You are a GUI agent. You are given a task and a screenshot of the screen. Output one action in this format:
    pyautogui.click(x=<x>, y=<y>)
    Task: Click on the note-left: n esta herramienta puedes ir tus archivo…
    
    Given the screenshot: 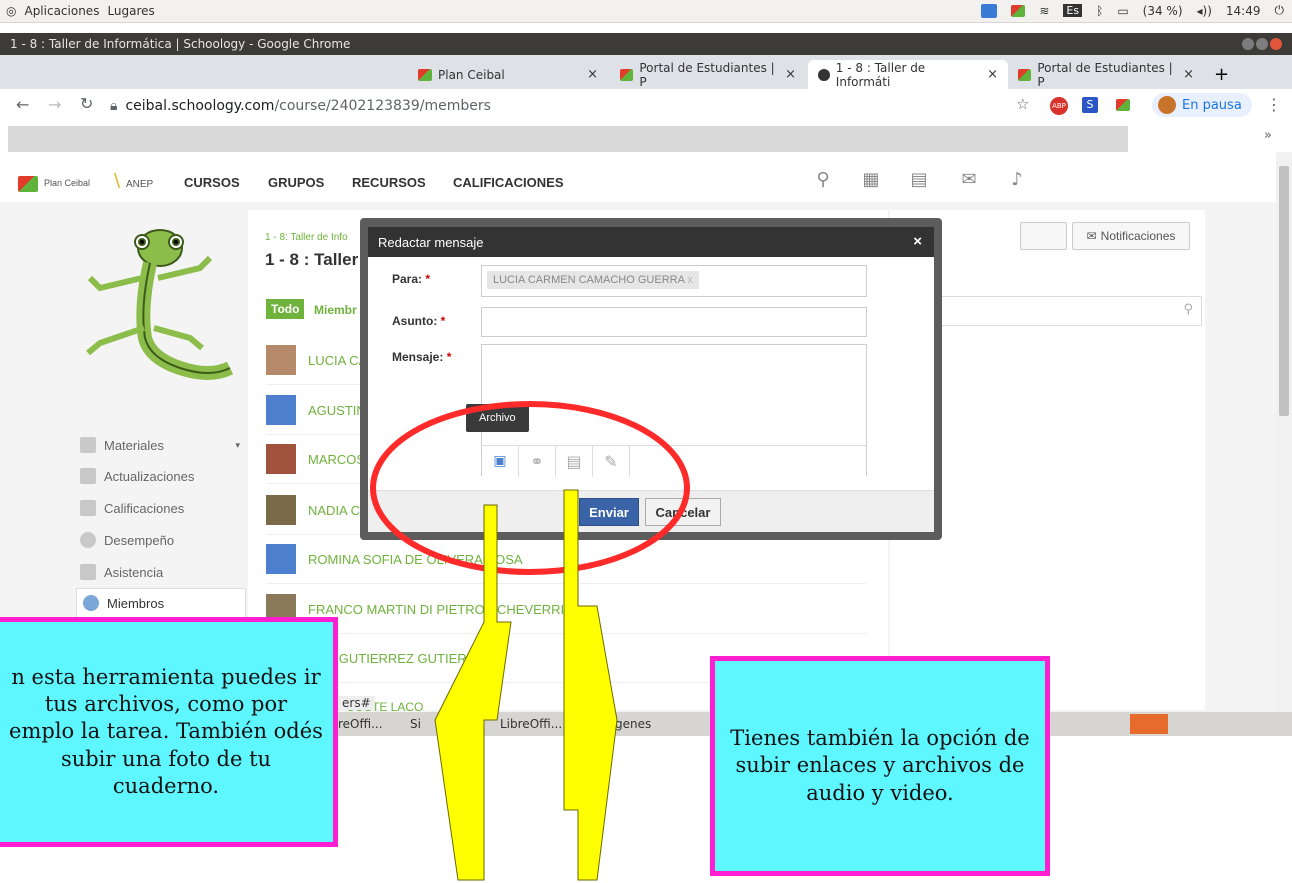 What is the action you would take?
    pyautogui.click(x=169, y=732)
    